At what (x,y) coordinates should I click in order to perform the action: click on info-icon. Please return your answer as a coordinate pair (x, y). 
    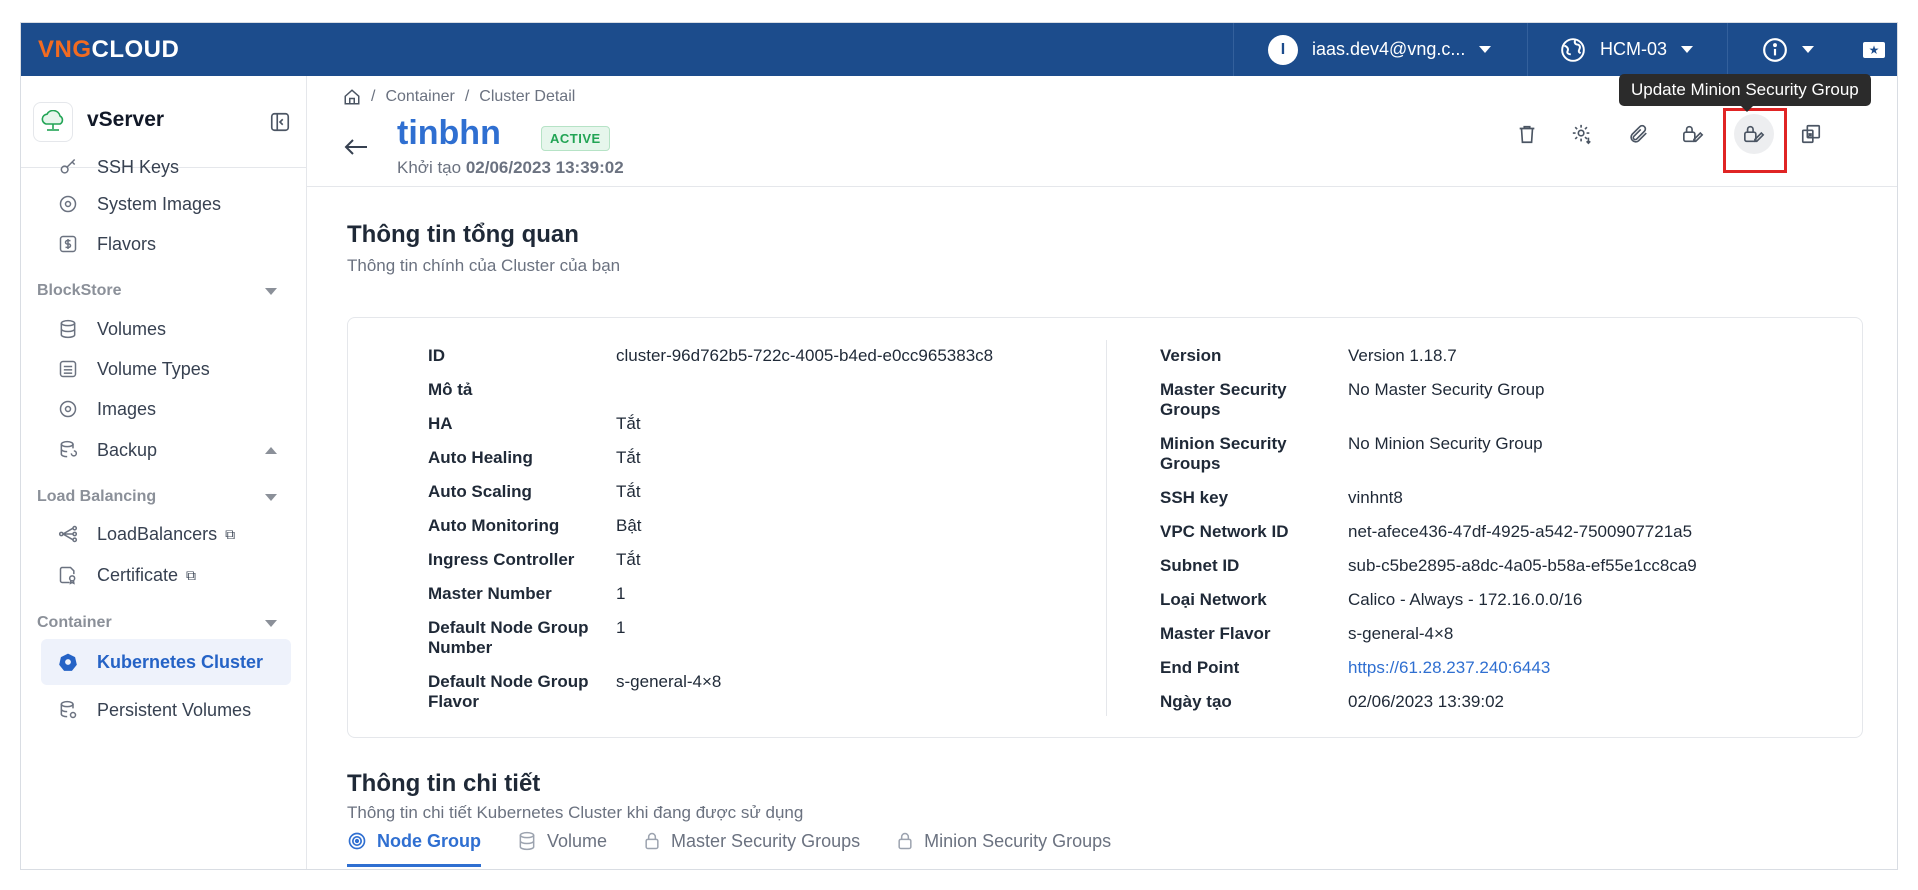
    Looking at the image, I should click on (1775, 49).